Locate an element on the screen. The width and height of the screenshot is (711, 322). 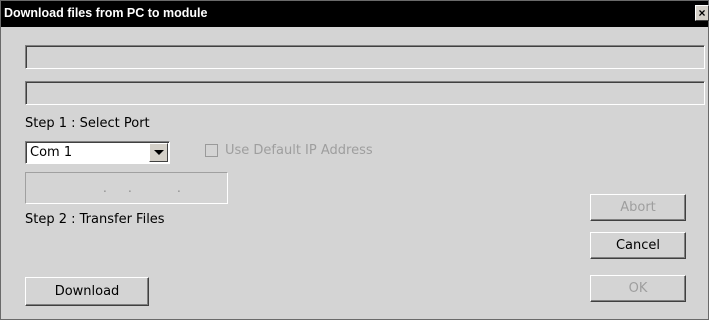
port-select-value: Com 1 is located at coordinates (51, 152).